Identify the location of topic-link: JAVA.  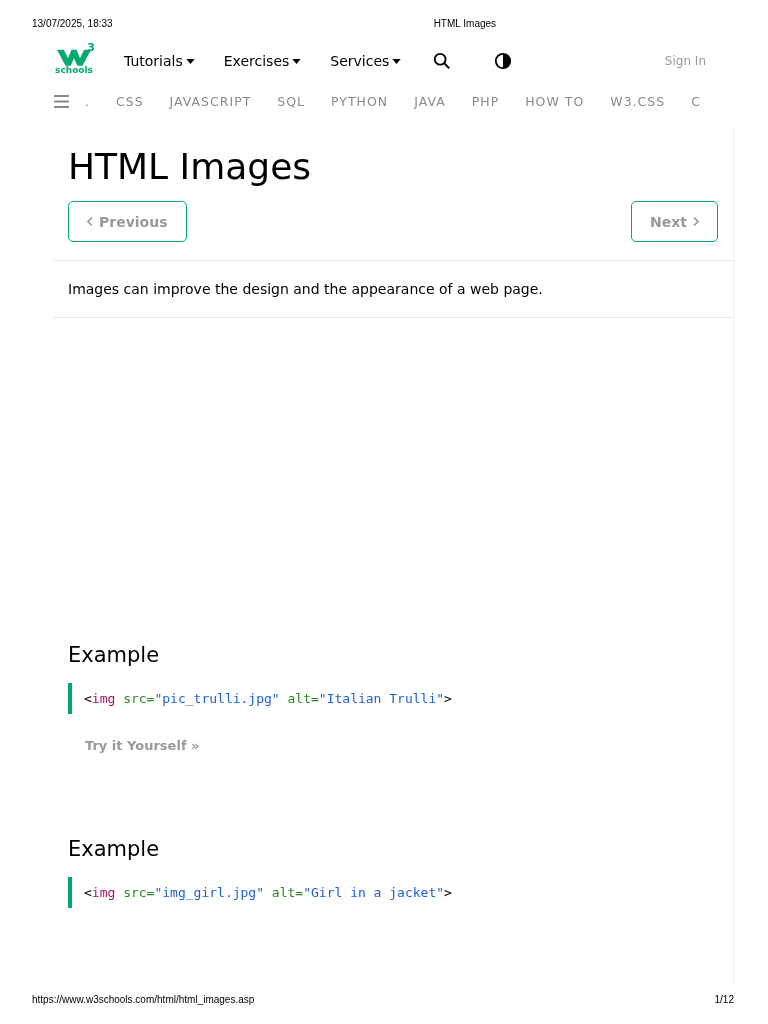
(430, 101).